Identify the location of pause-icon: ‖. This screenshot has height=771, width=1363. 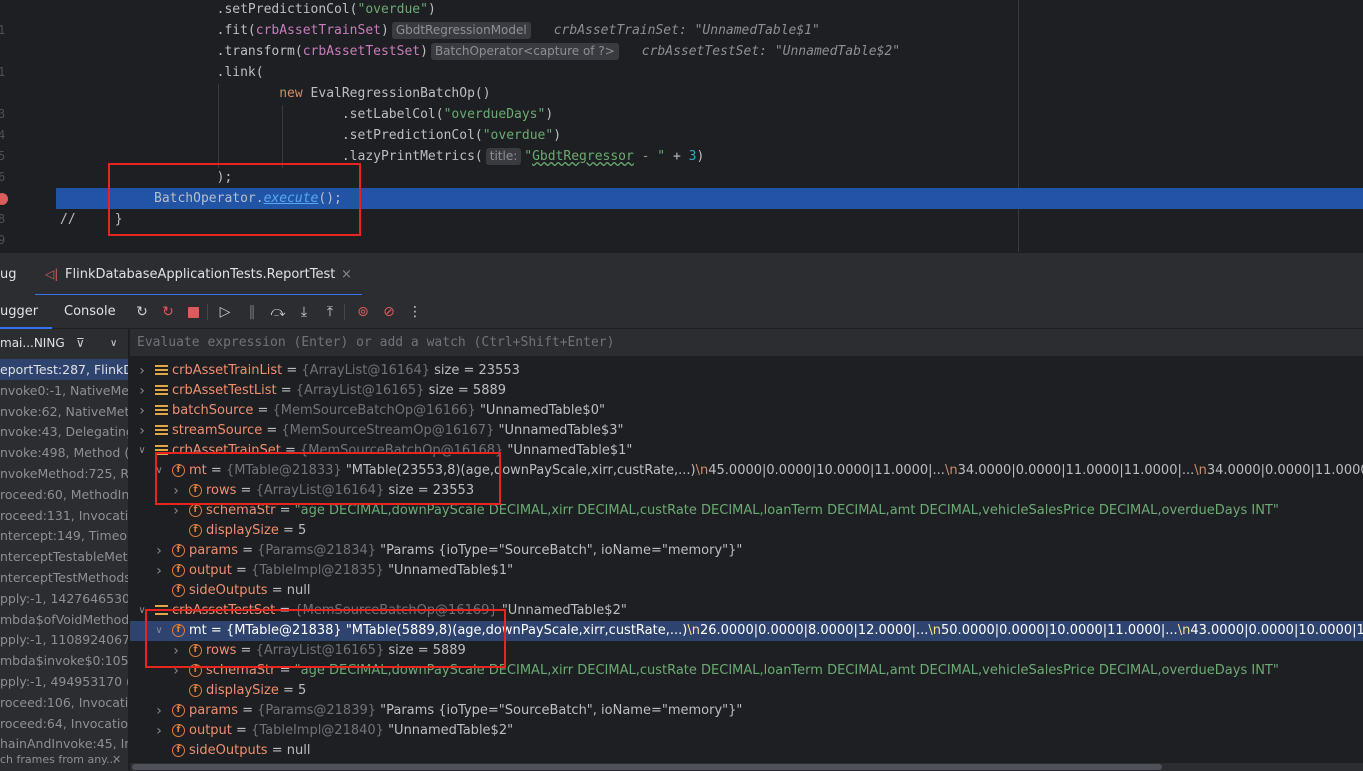
(252, 312).